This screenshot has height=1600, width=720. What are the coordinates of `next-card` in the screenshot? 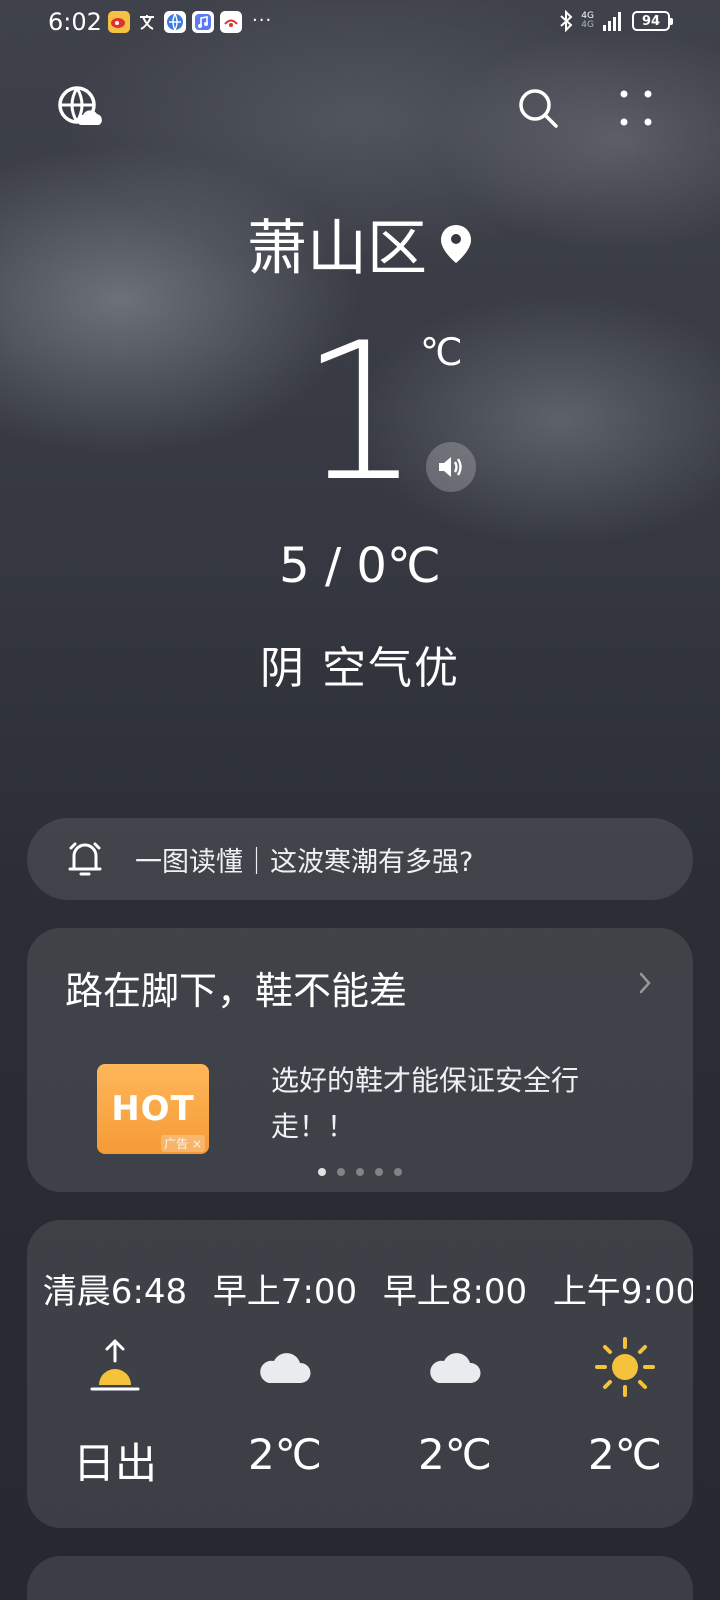 It's located at (360, 1578).